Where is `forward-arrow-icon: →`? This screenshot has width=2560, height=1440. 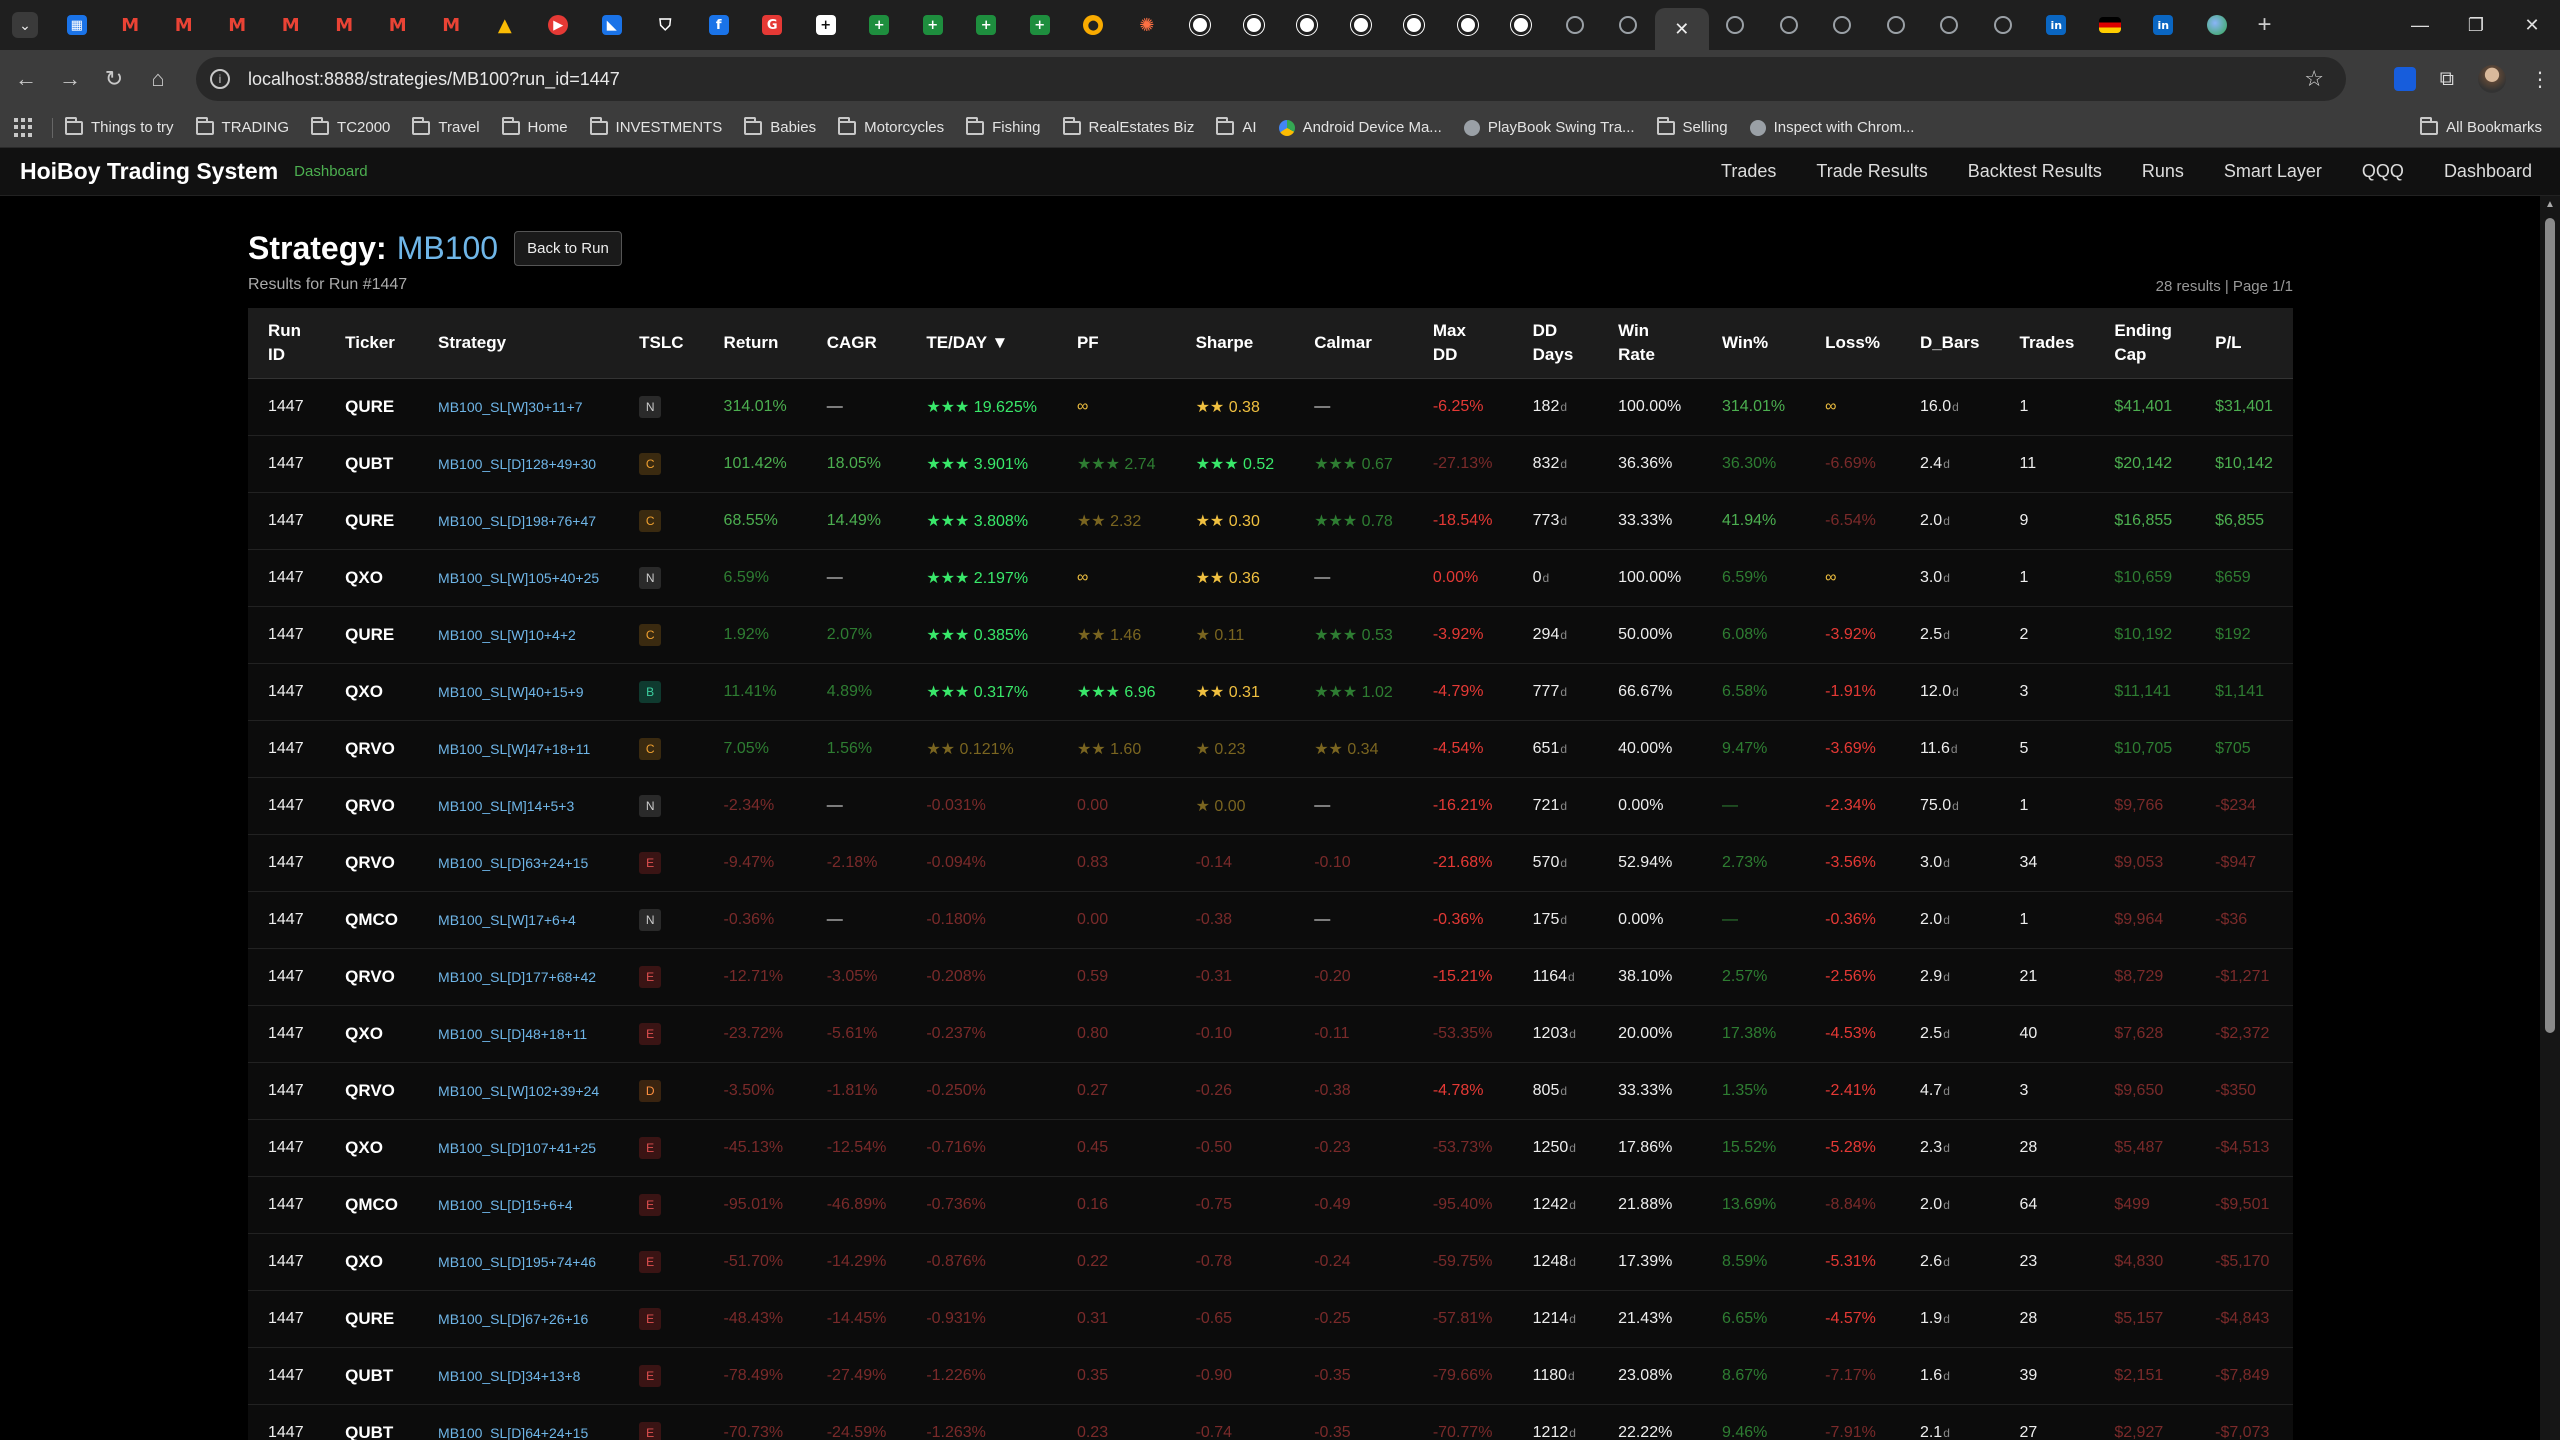 forward-arrow-icon: → is located at coordinates (70, 79).